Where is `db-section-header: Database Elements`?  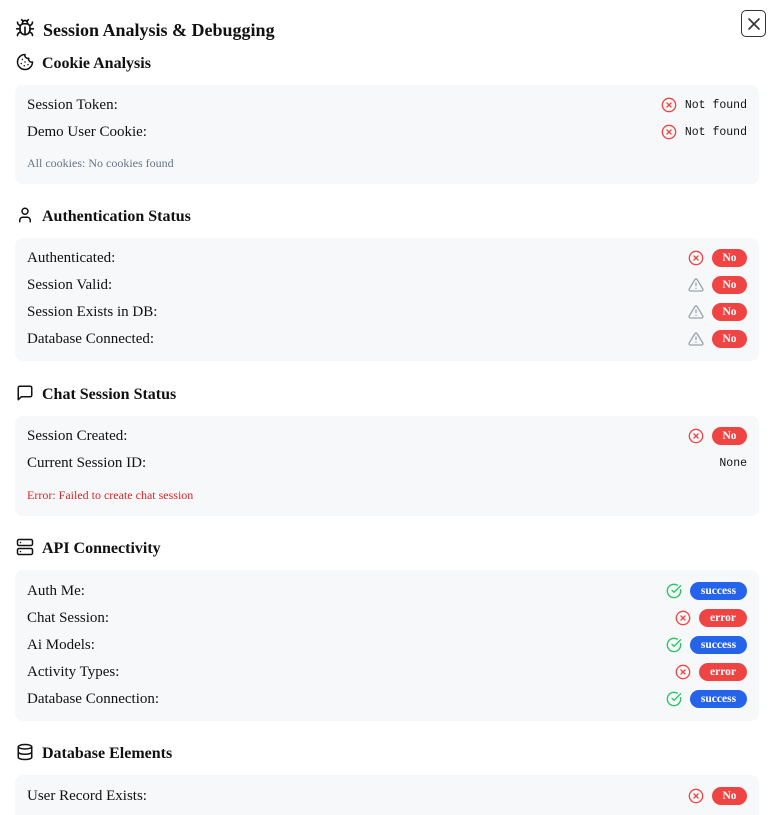
db-section-header: Database Elements is located at coordinates (94, 754).